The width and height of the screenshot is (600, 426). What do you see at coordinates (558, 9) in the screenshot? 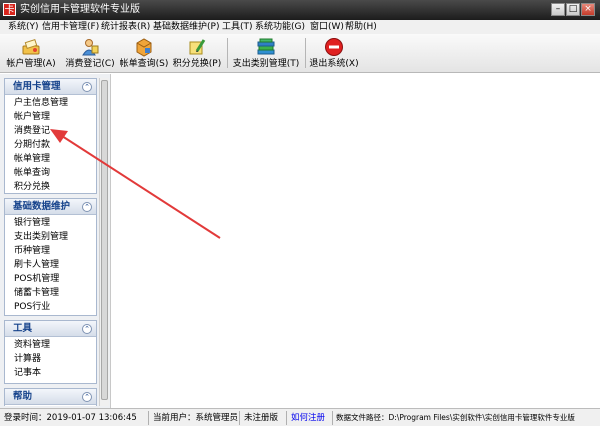
I see `minimize-button: –` at bounding box center [558, 9].